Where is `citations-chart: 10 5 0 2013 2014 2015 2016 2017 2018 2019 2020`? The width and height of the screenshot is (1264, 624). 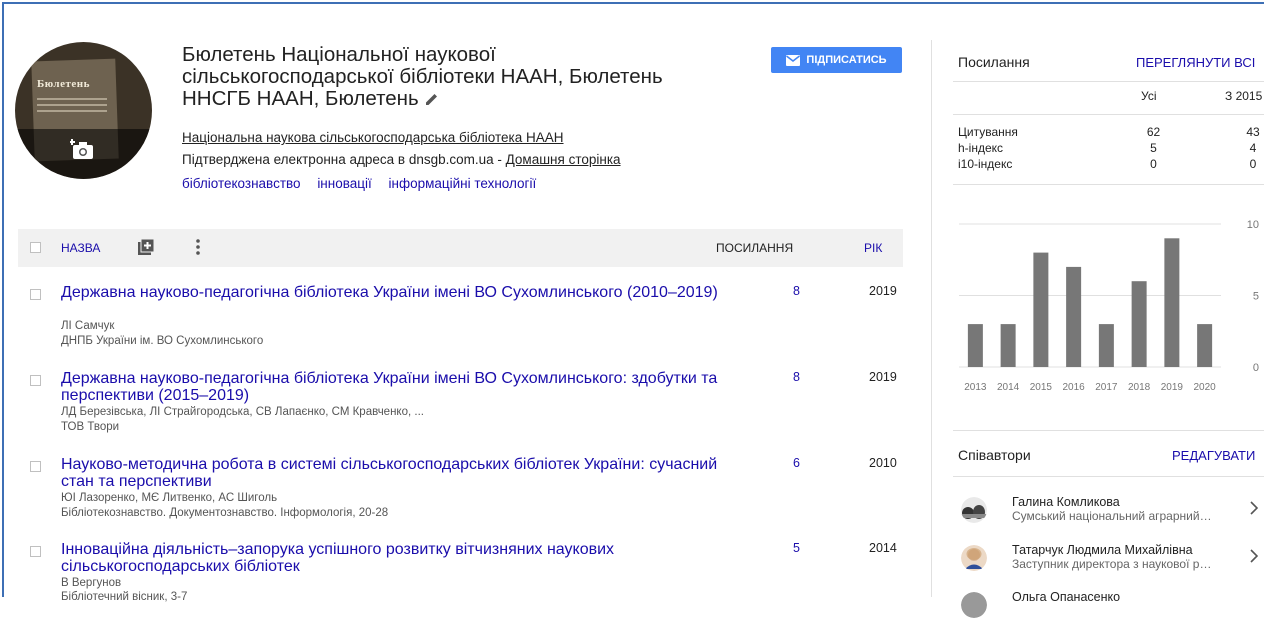 citations-chart: 10 5 0 2013 2014 2015 2016 2017 2018 2019 2020 is located at coordinates (1109, 306).